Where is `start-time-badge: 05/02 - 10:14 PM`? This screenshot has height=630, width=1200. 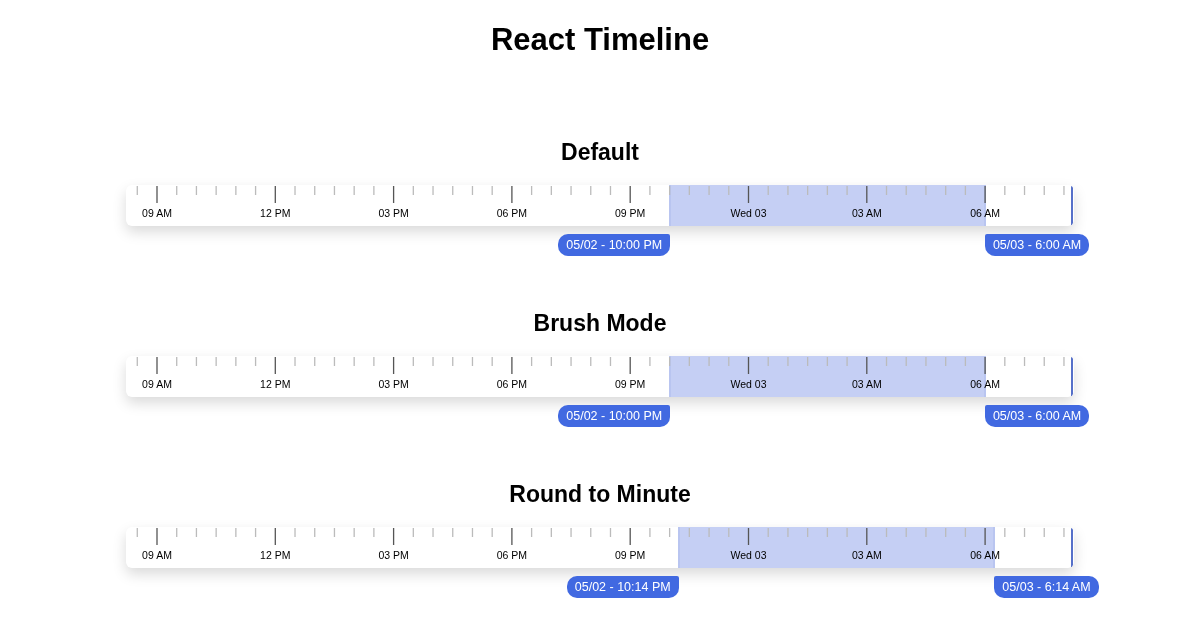 start-time-badge: 05/02 - 10:14 PM is located at coordinates (622, 587).